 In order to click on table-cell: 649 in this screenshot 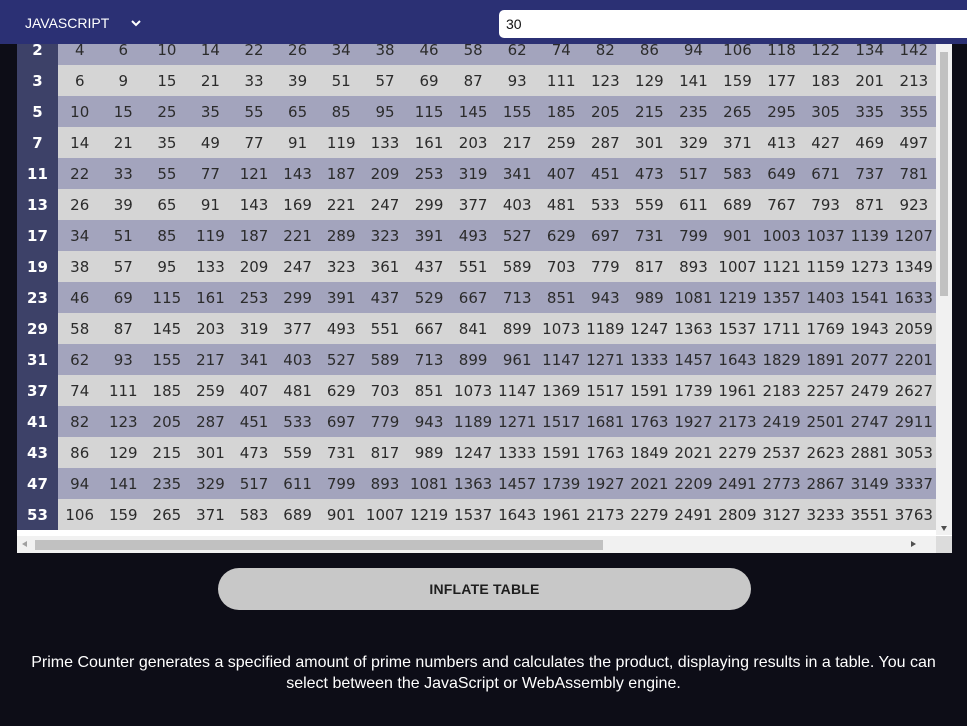, I will do `click(781, 173)`.